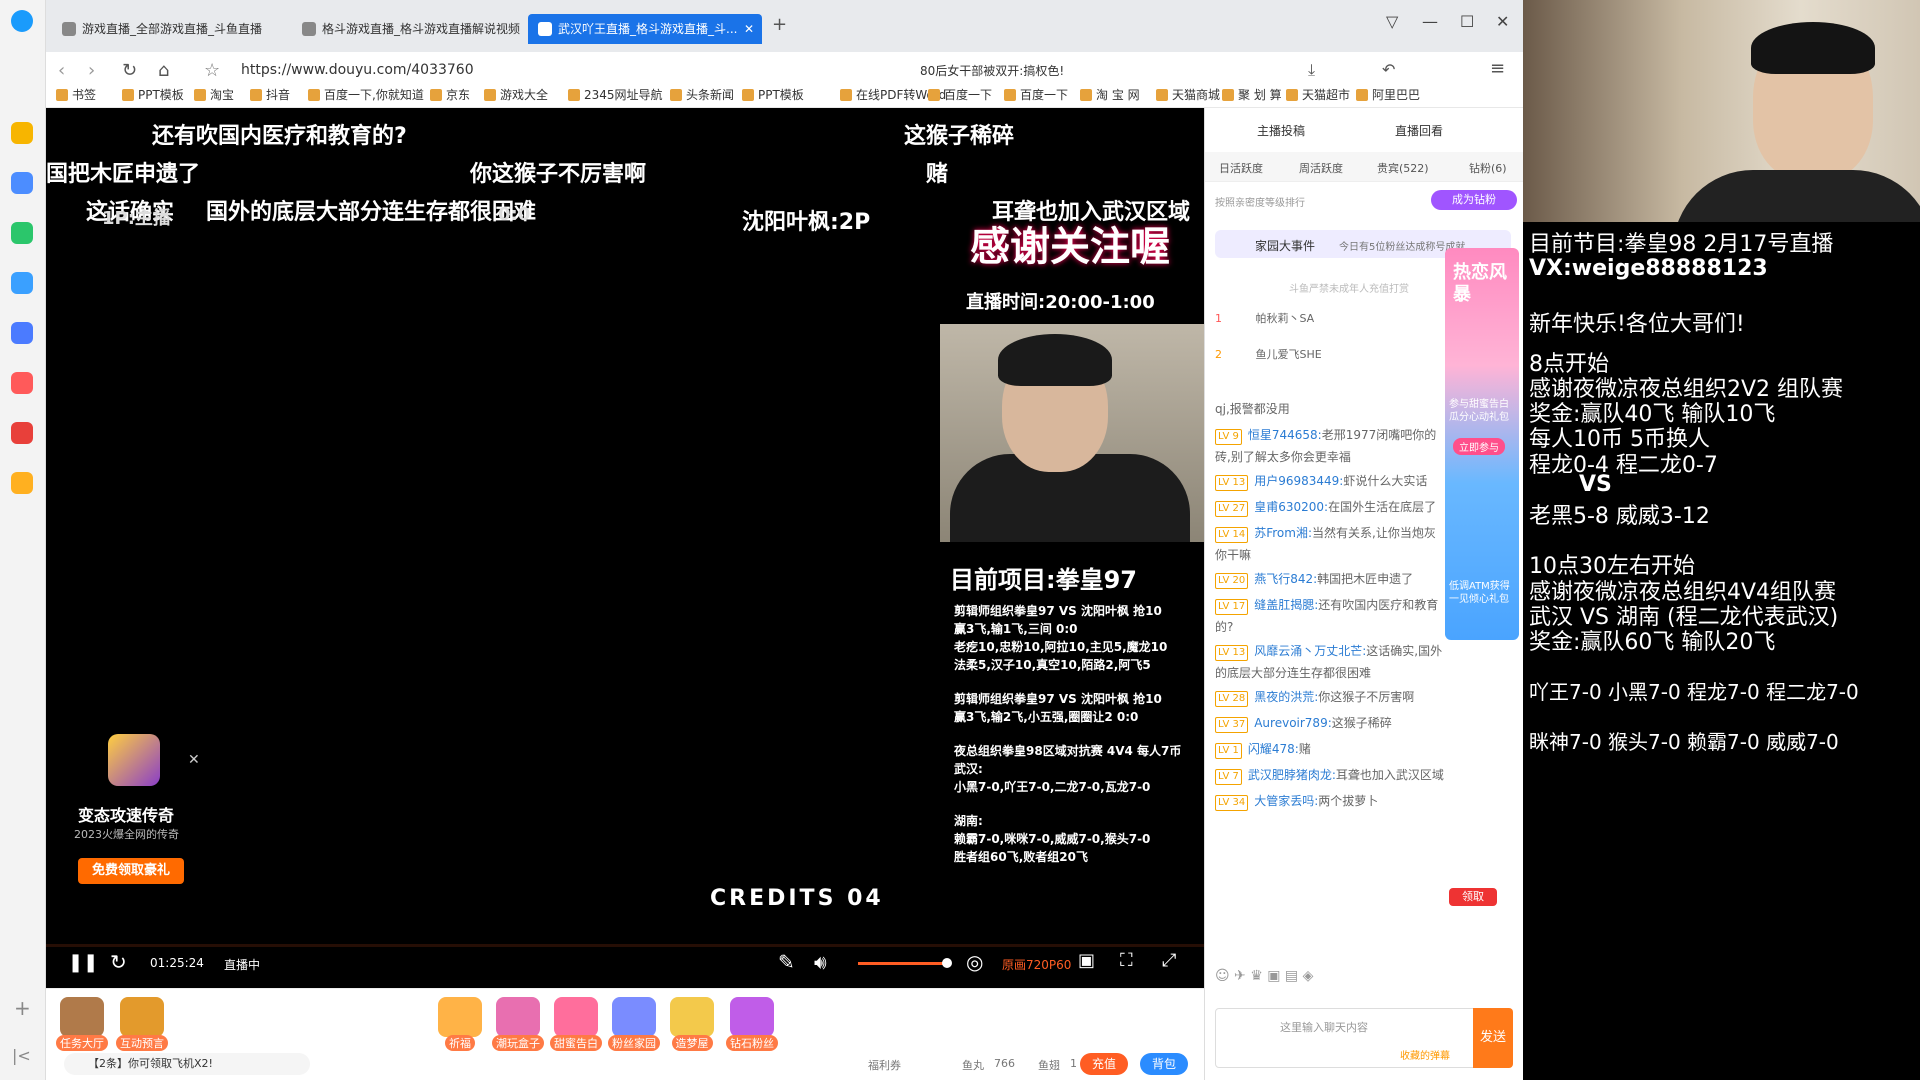 This screenshot has height=1080, width=1920. I want to click on chat-username: 闪耀478:, so click(1273, 749).